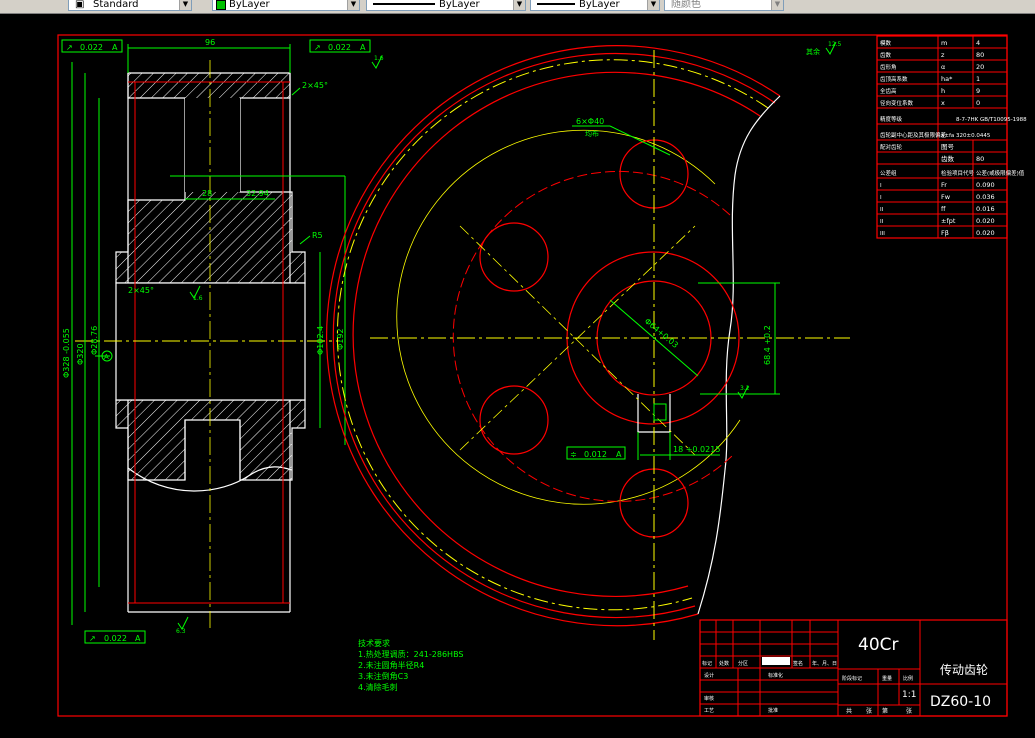  Describe the element at coordinates (724, 663) in the screenshot. I see `svg-text: 处数` at that location.